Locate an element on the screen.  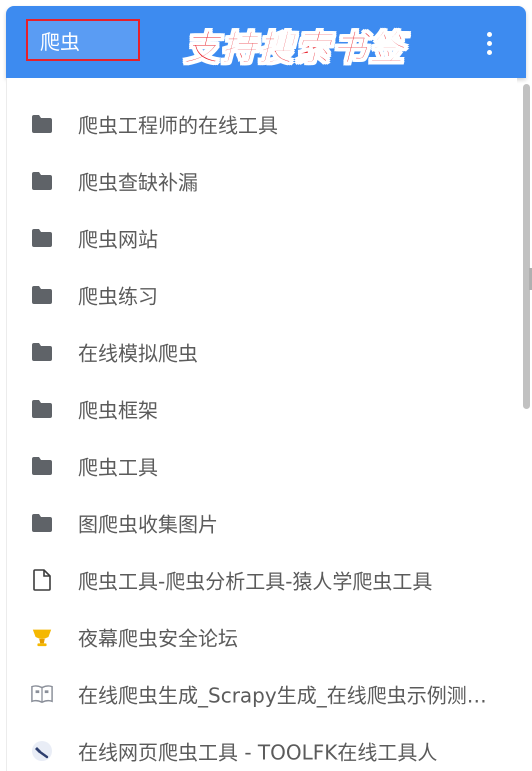
tool-favicon is located at coordinates (42, 751).